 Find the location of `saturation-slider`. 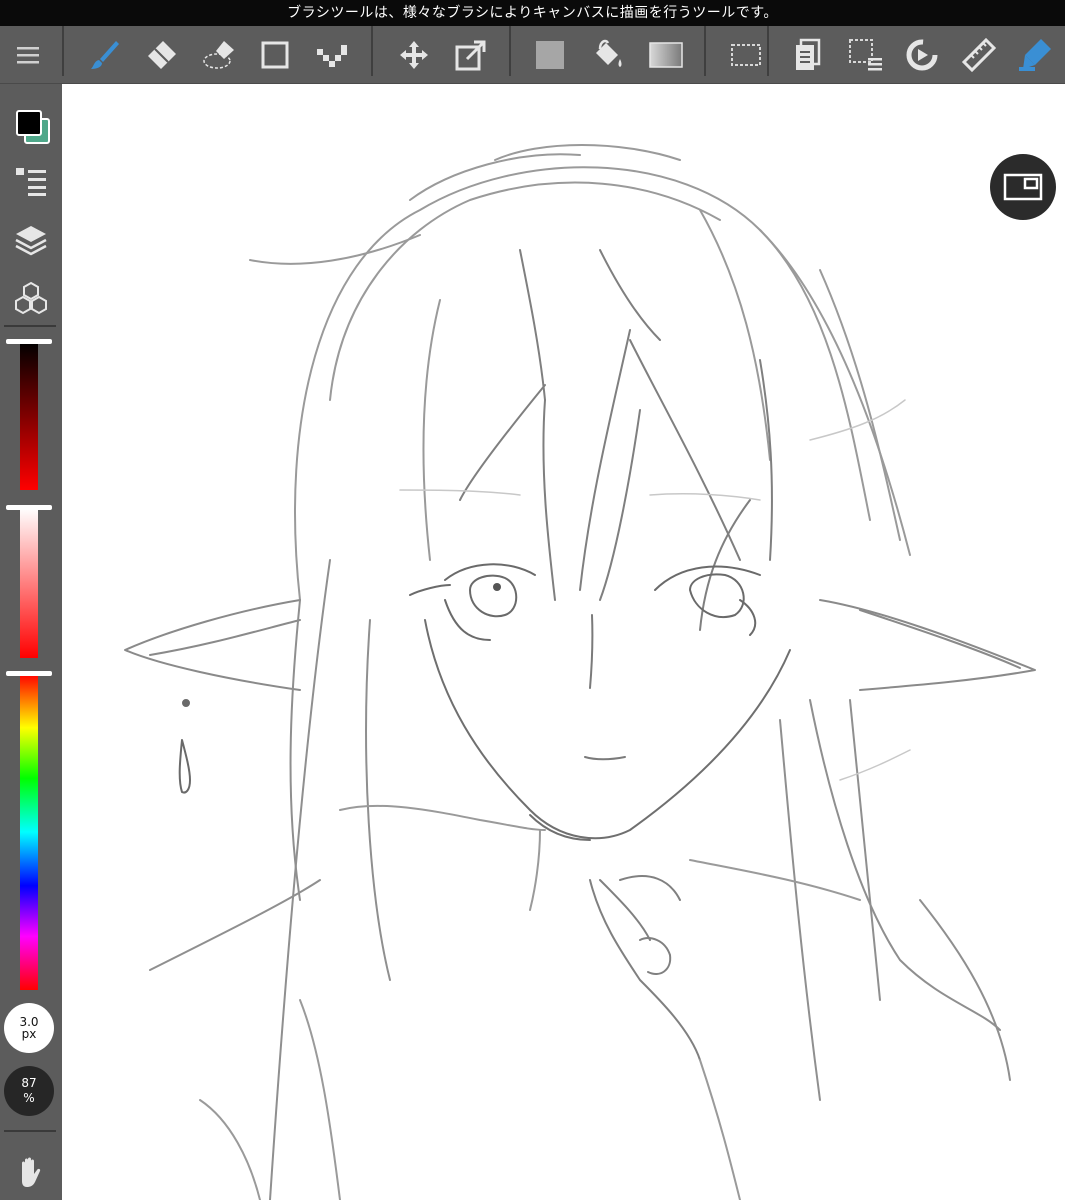

saturation-slider is located at coordinates (29, 583).